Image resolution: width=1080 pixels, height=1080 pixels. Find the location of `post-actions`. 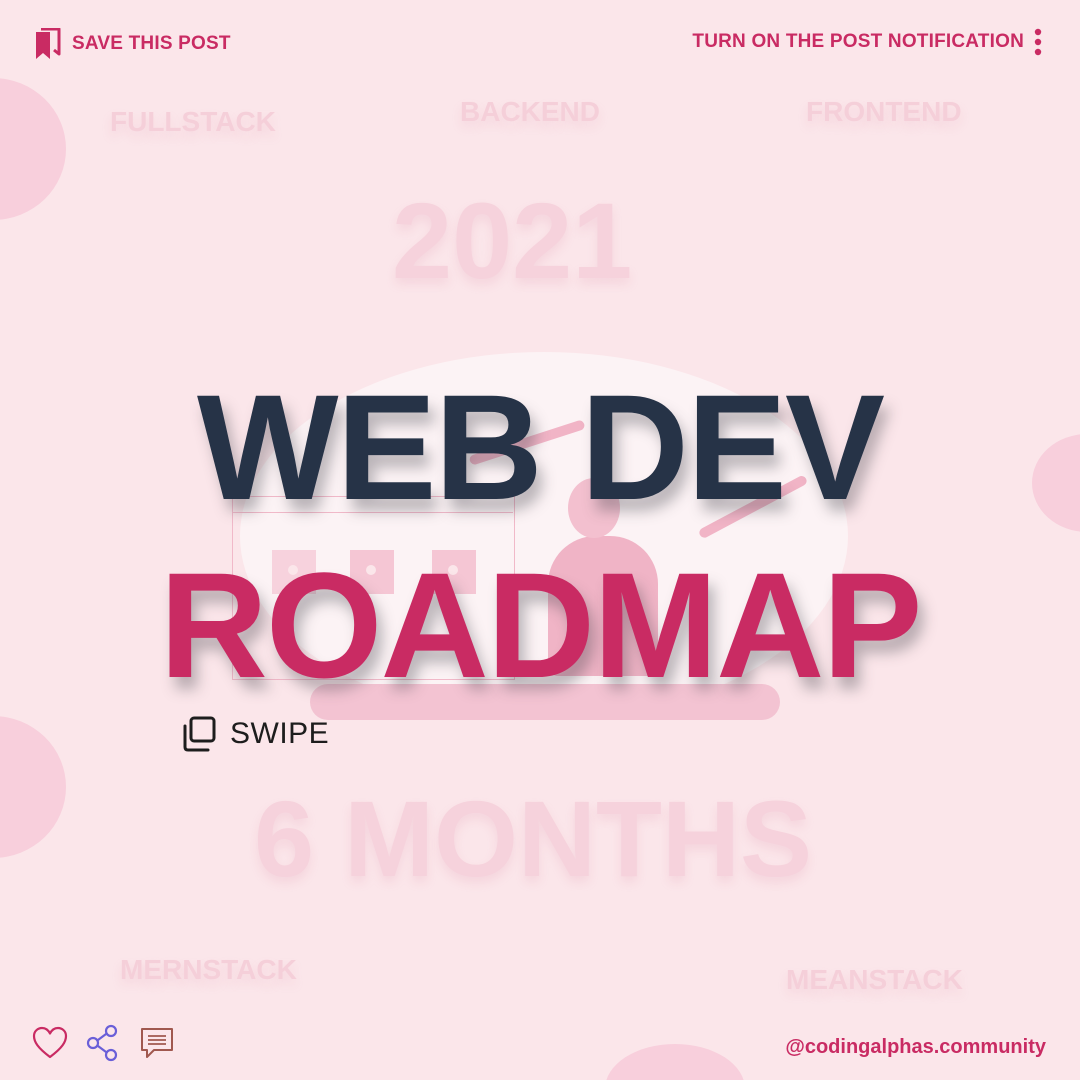

post-actions is located at coordinates (103, 1043).